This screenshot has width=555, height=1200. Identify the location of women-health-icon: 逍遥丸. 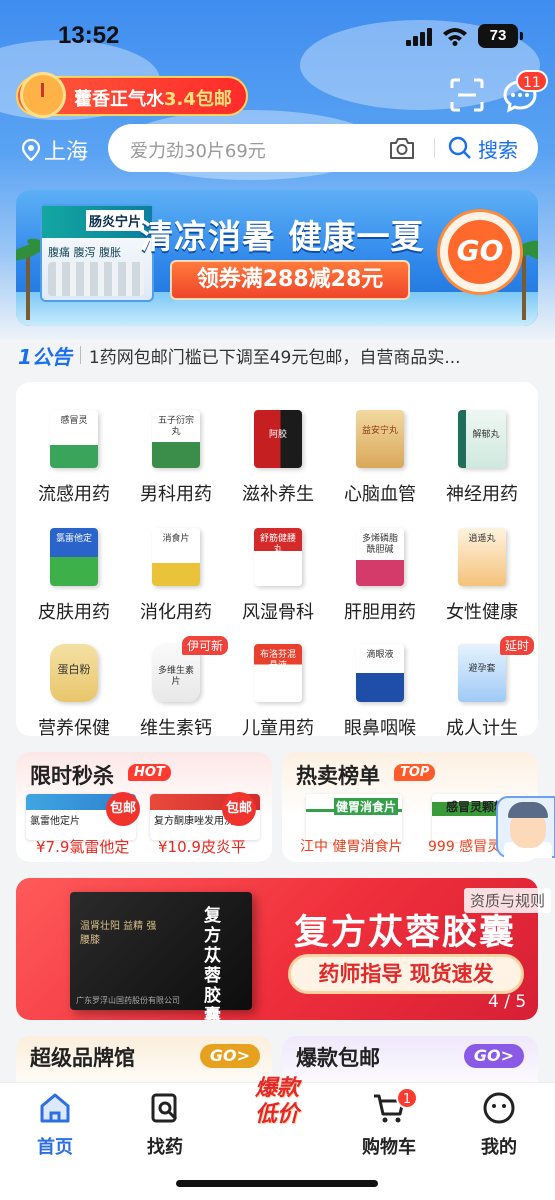
(482, 558).